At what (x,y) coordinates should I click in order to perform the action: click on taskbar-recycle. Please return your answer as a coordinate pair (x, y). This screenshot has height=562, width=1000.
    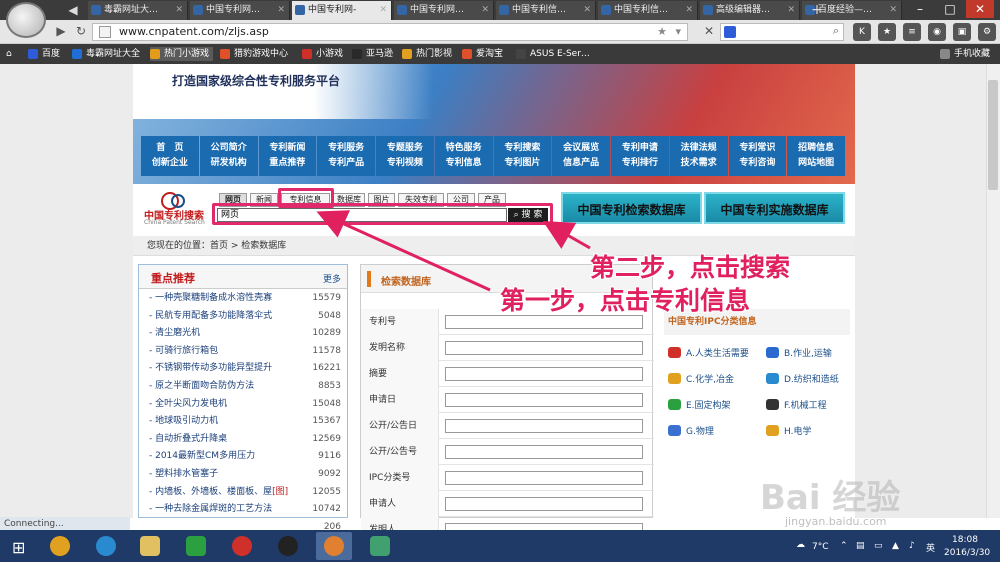
    Looking at the image, I should click on (380, 546).